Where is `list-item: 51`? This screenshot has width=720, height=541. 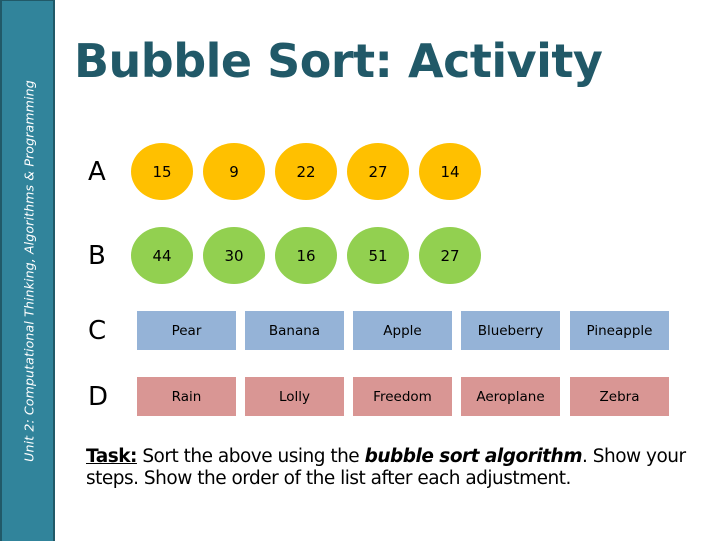 list-item: 51 is located at coordinates (378, 255).